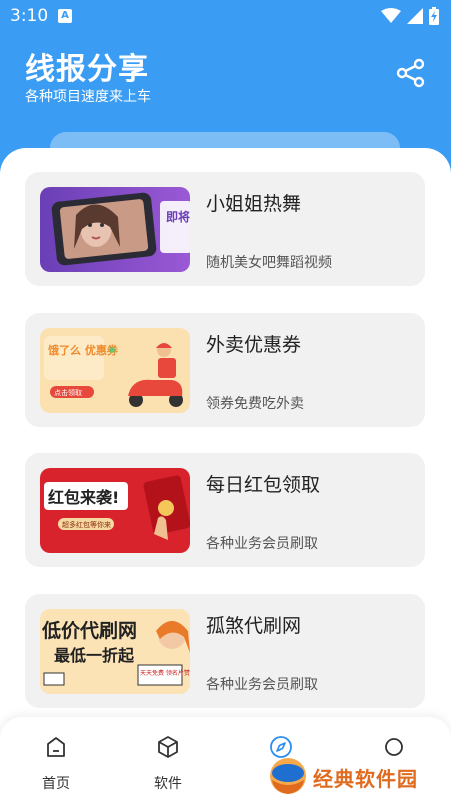 The height and width of the screenshot is (803, 451). Describe the element at coordinates (225, 370) in the screenshot. I see `card-takeout-coupon: 饿了么 优惠券 点击领取 外卖优惠券 领券免费吃外卖` at that location.